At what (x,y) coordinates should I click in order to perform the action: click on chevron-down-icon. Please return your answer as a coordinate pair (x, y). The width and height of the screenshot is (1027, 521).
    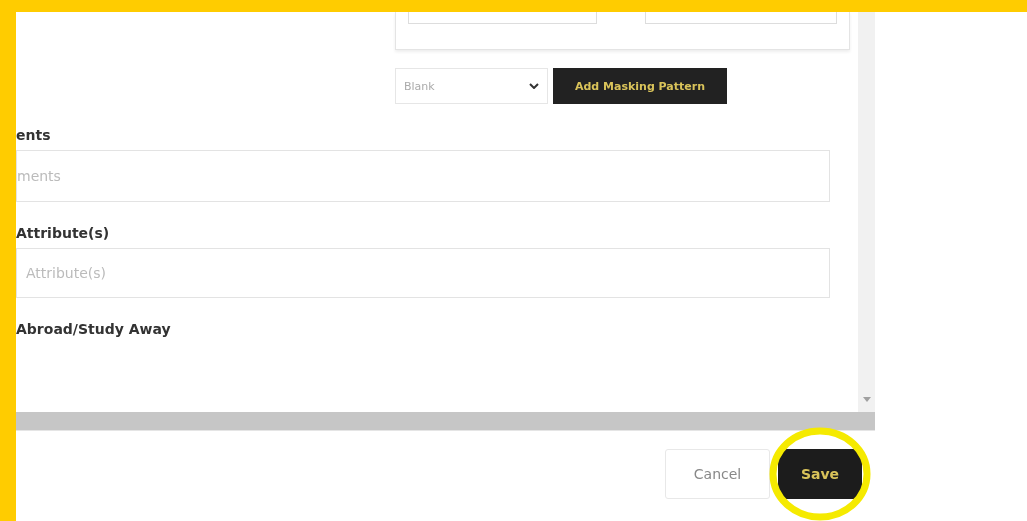
    Looking at the image, I should click on (534, 86).